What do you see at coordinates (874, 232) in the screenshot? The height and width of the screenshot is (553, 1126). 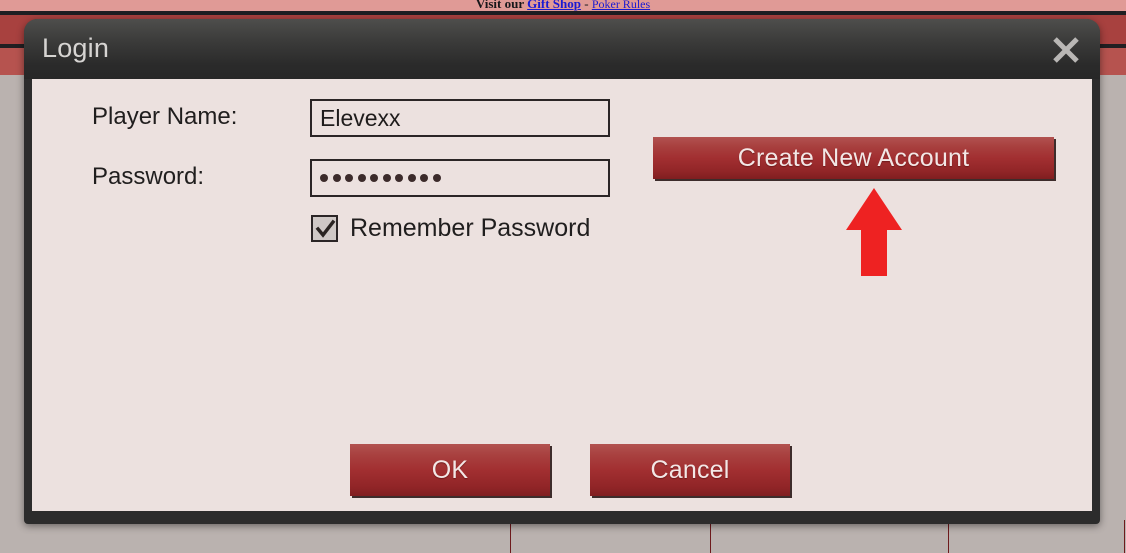 I see `red-up-arrow-icon` at bounding box center [874, 232].